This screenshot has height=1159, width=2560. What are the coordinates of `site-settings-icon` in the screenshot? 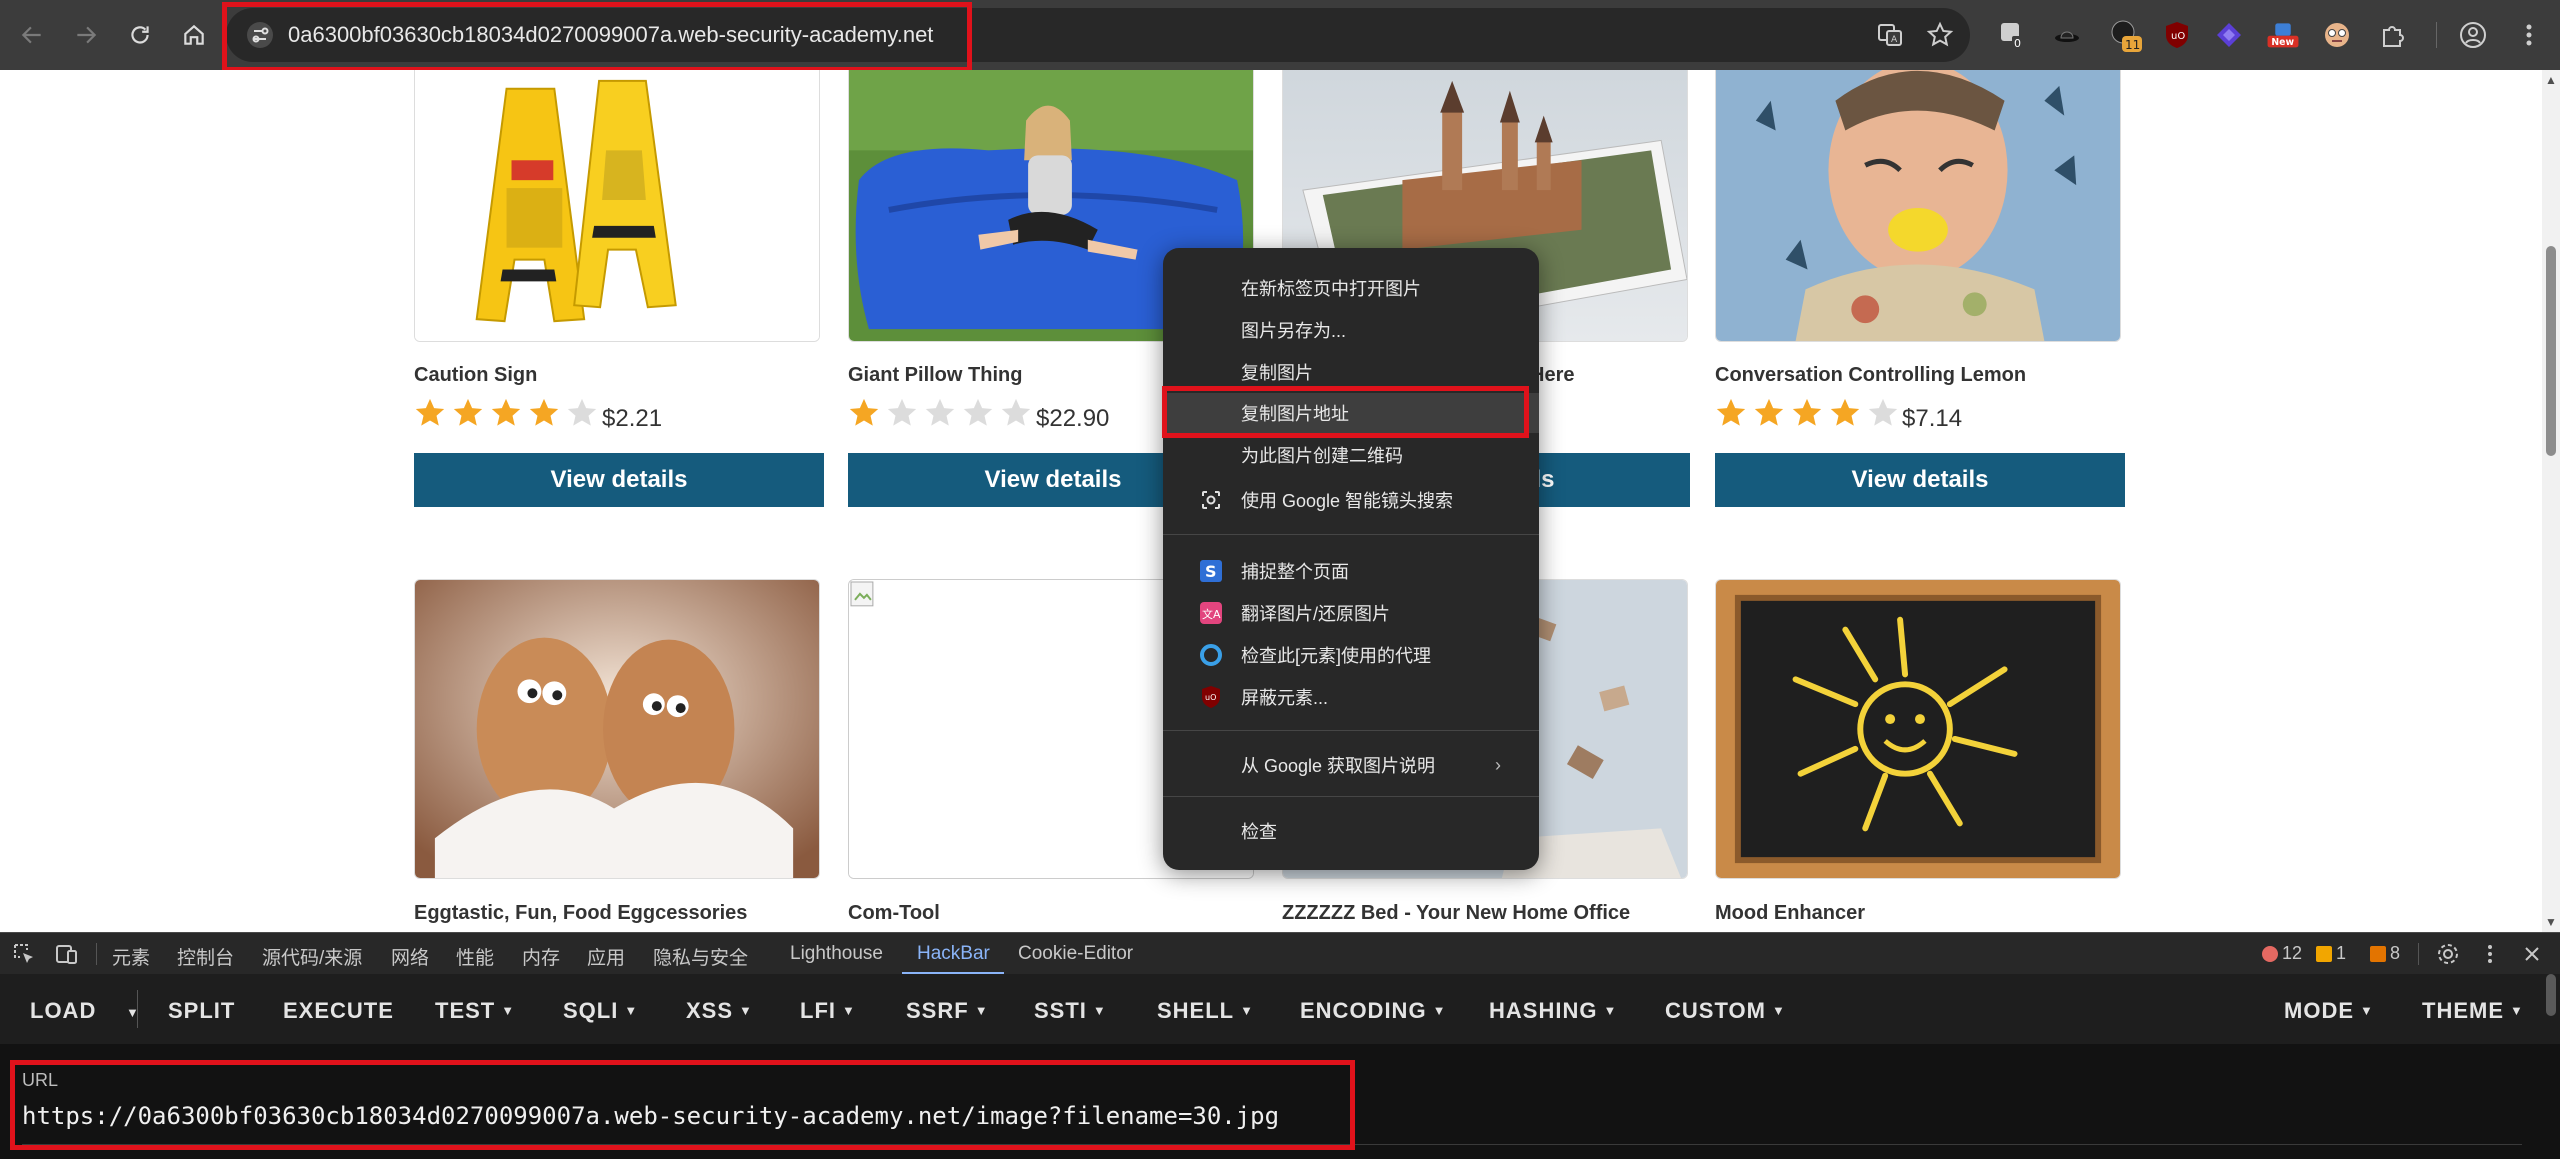 It's located at (260, 35).